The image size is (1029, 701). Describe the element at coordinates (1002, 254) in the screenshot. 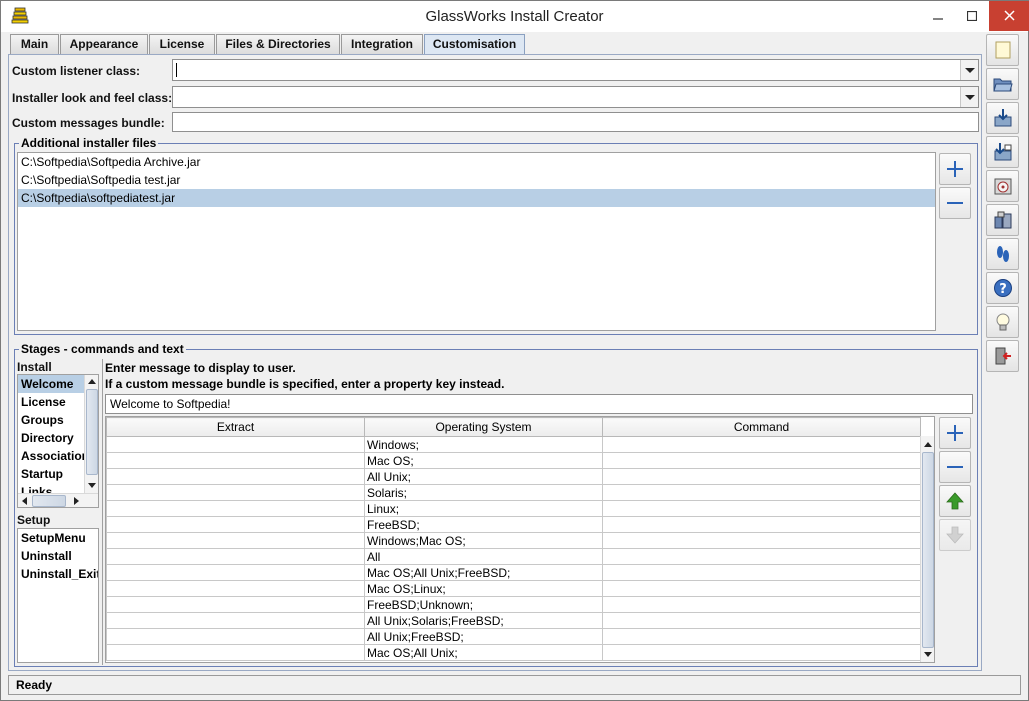

I see `steps-button` at that location.